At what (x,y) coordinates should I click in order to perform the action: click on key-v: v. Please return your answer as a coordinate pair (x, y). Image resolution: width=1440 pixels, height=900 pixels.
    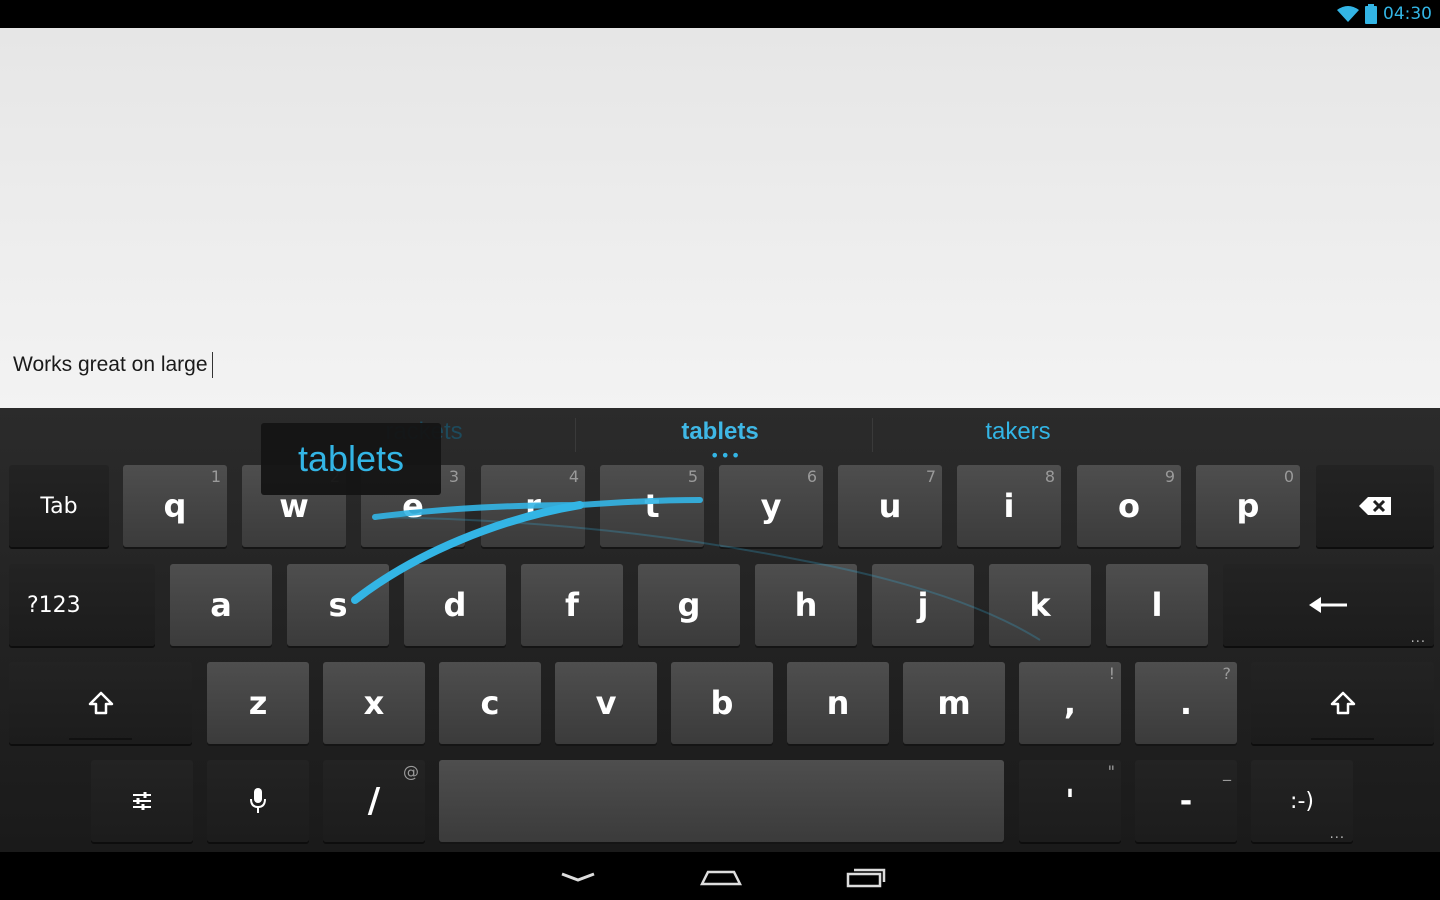
    Looking at the image, I should click on (606, 703).